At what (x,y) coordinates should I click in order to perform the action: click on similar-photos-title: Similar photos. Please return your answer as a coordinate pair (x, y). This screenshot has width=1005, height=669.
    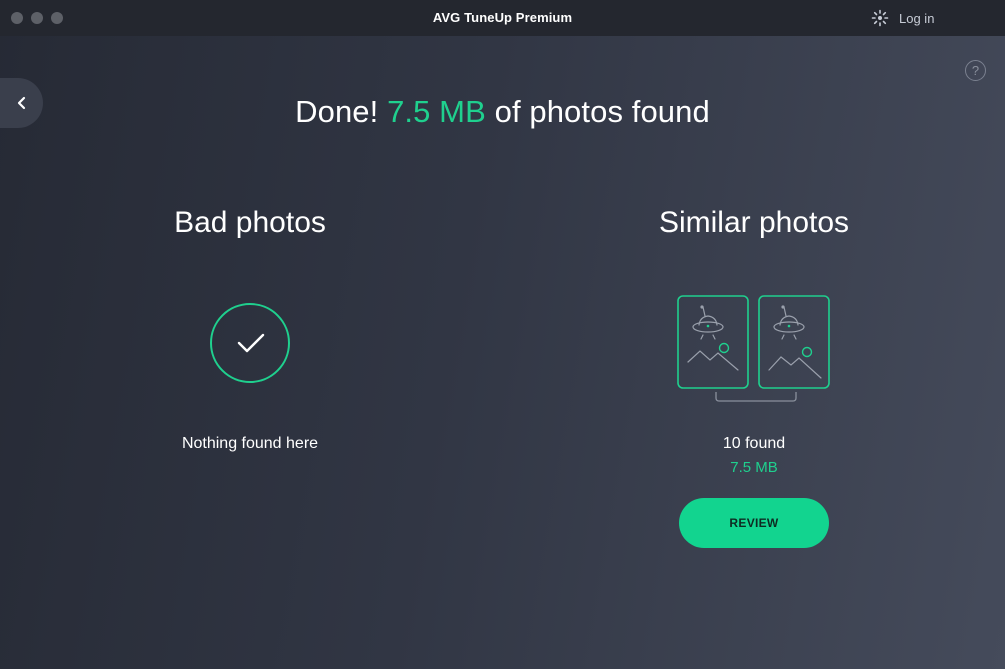
    Looking at the image, I should click on (754, 222).